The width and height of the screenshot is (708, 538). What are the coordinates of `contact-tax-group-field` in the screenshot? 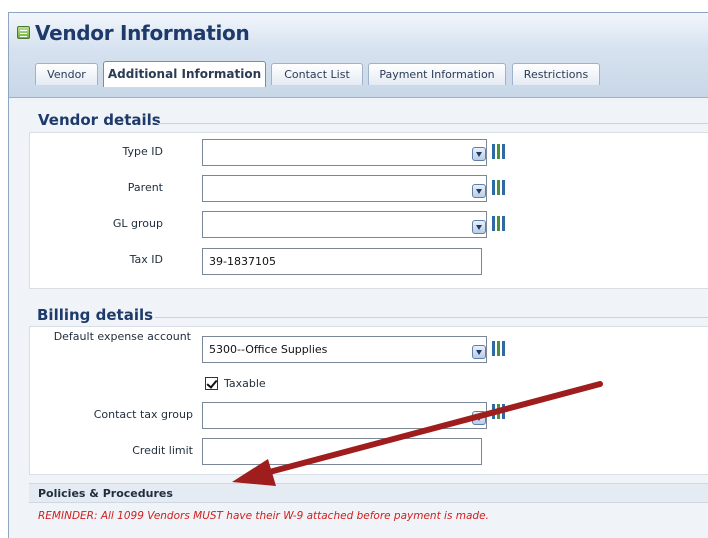 It's located at (344, 415).